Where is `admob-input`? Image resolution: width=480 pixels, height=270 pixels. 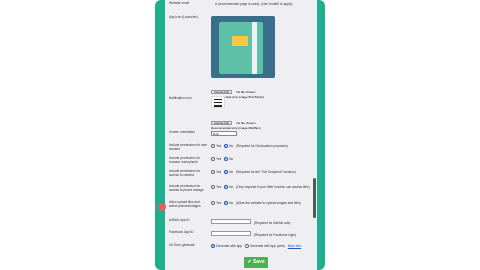 admob-input is located at coordinates (231, 221).